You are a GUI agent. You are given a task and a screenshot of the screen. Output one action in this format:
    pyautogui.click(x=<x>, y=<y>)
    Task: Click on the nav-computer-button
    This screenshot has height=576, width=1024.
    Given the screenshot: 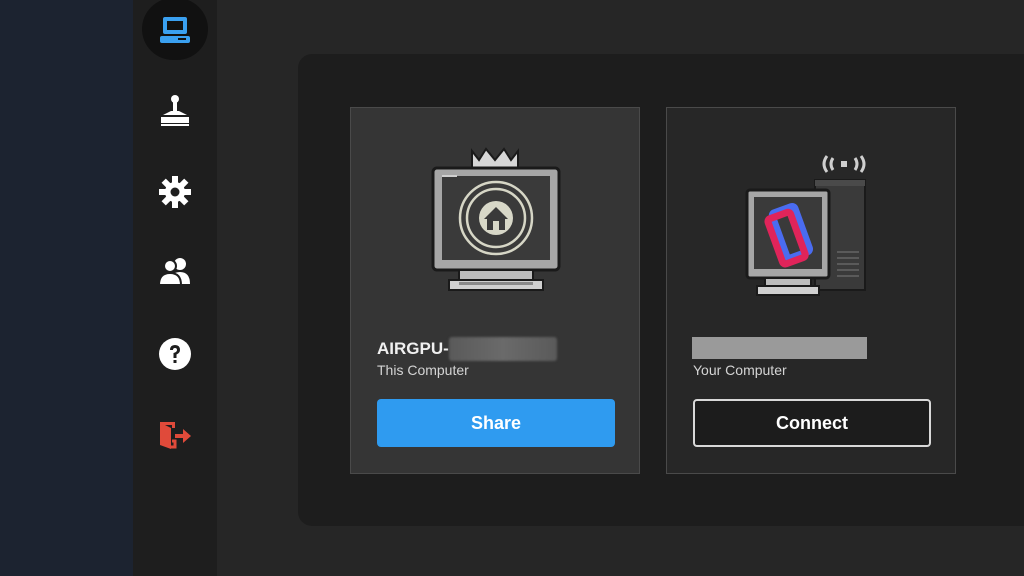 What is the action you would take?
    pyautogui.click(x=175, y=30)
    